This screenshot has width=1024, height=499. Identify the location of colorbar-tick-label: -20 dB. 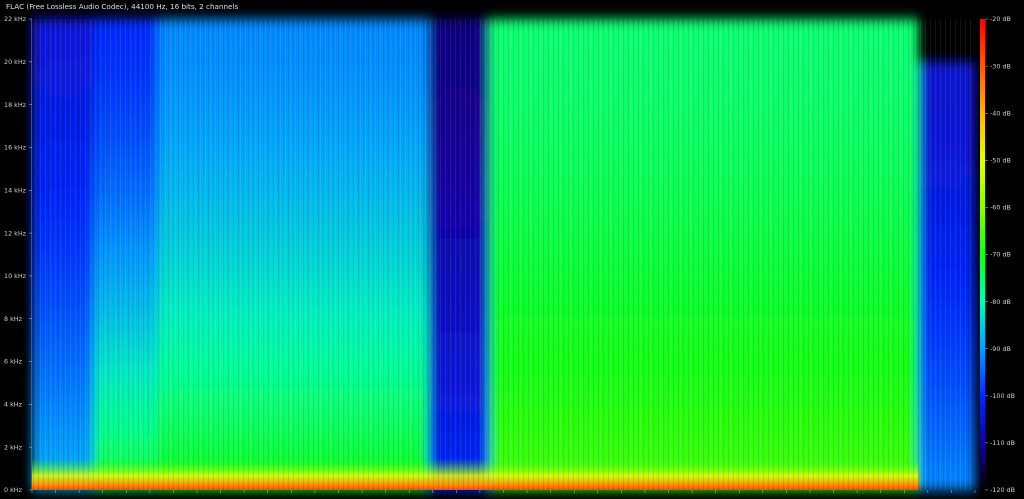
(1000, 19).